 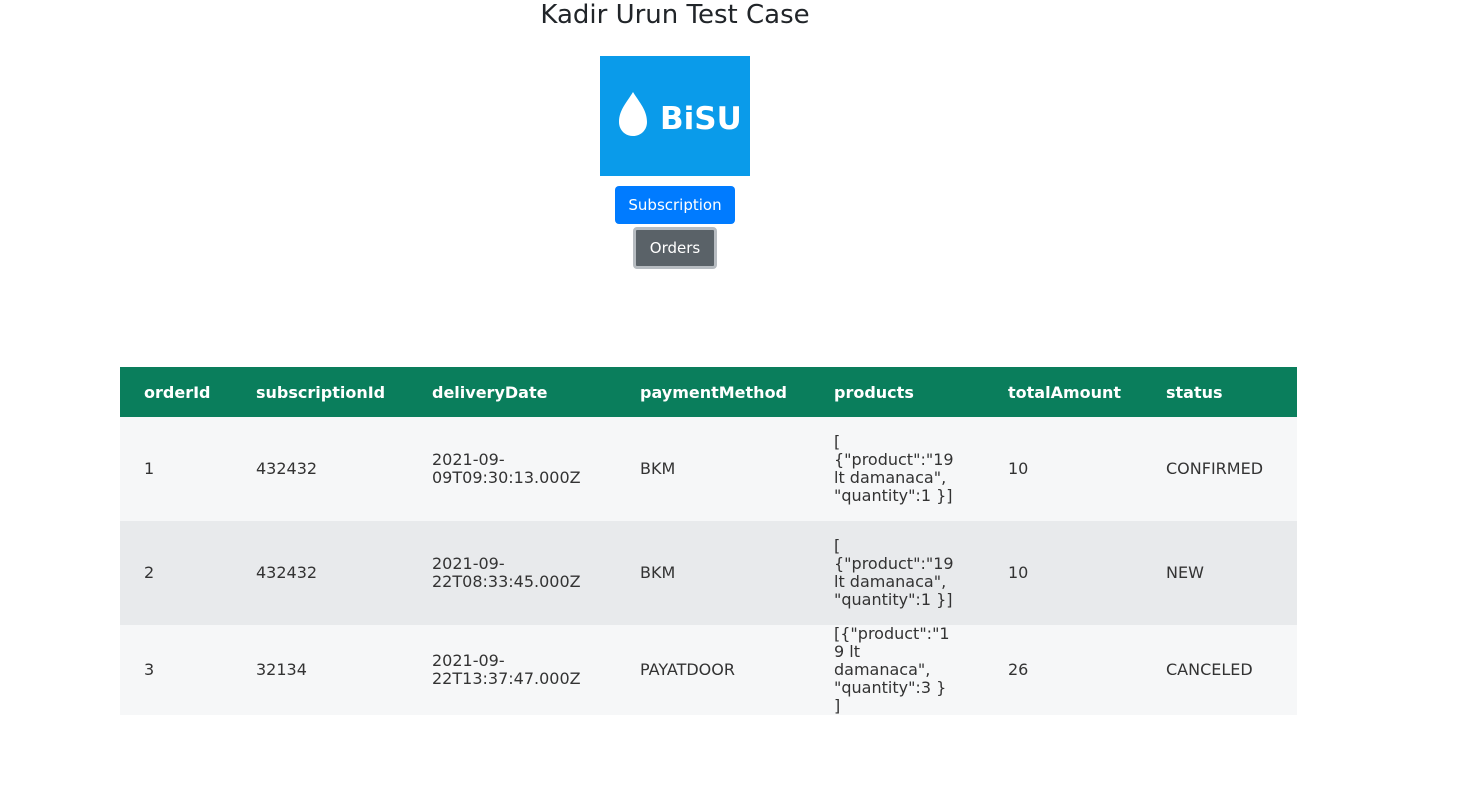 What do you see at coordinates (506, 572) in the screenshot?
I see `delivery-date-text: 2021-09-22T08:33:45.000Z` at bounding box center [506, 572].